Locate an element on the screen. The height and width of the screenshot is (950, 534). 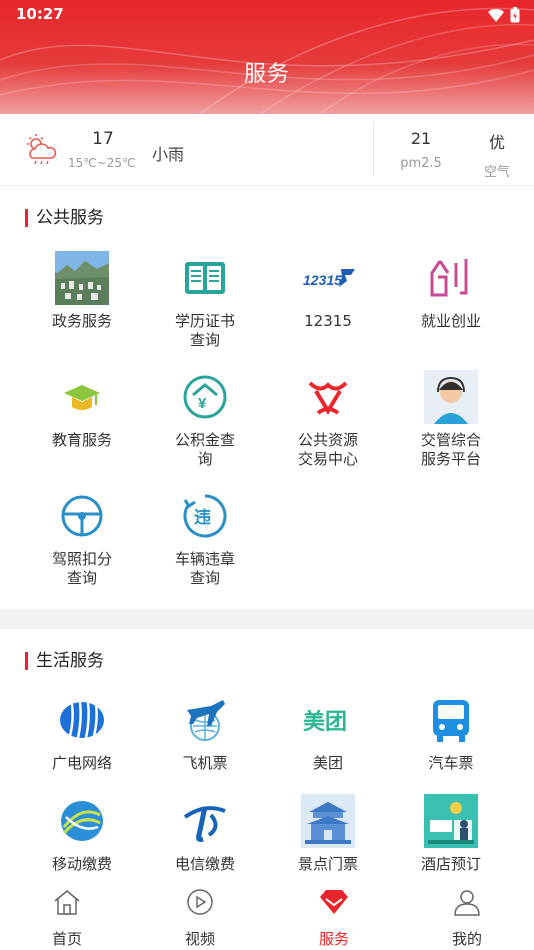
housing-fund-icon: ¥ is located at coordinates (205, 397).